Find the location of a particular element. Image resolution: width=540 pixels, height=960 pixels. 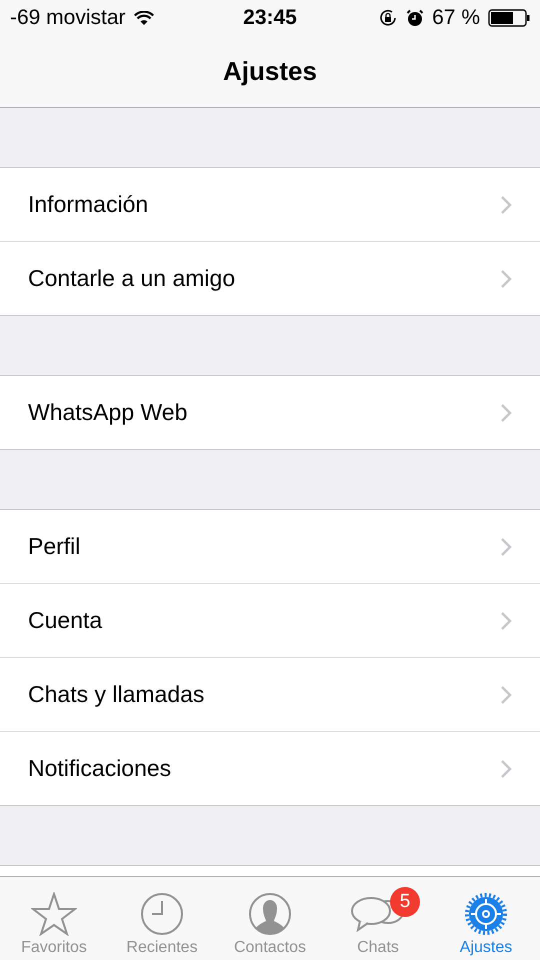

settings-row: WhatsApp Web is located at coordinates (270, 412).